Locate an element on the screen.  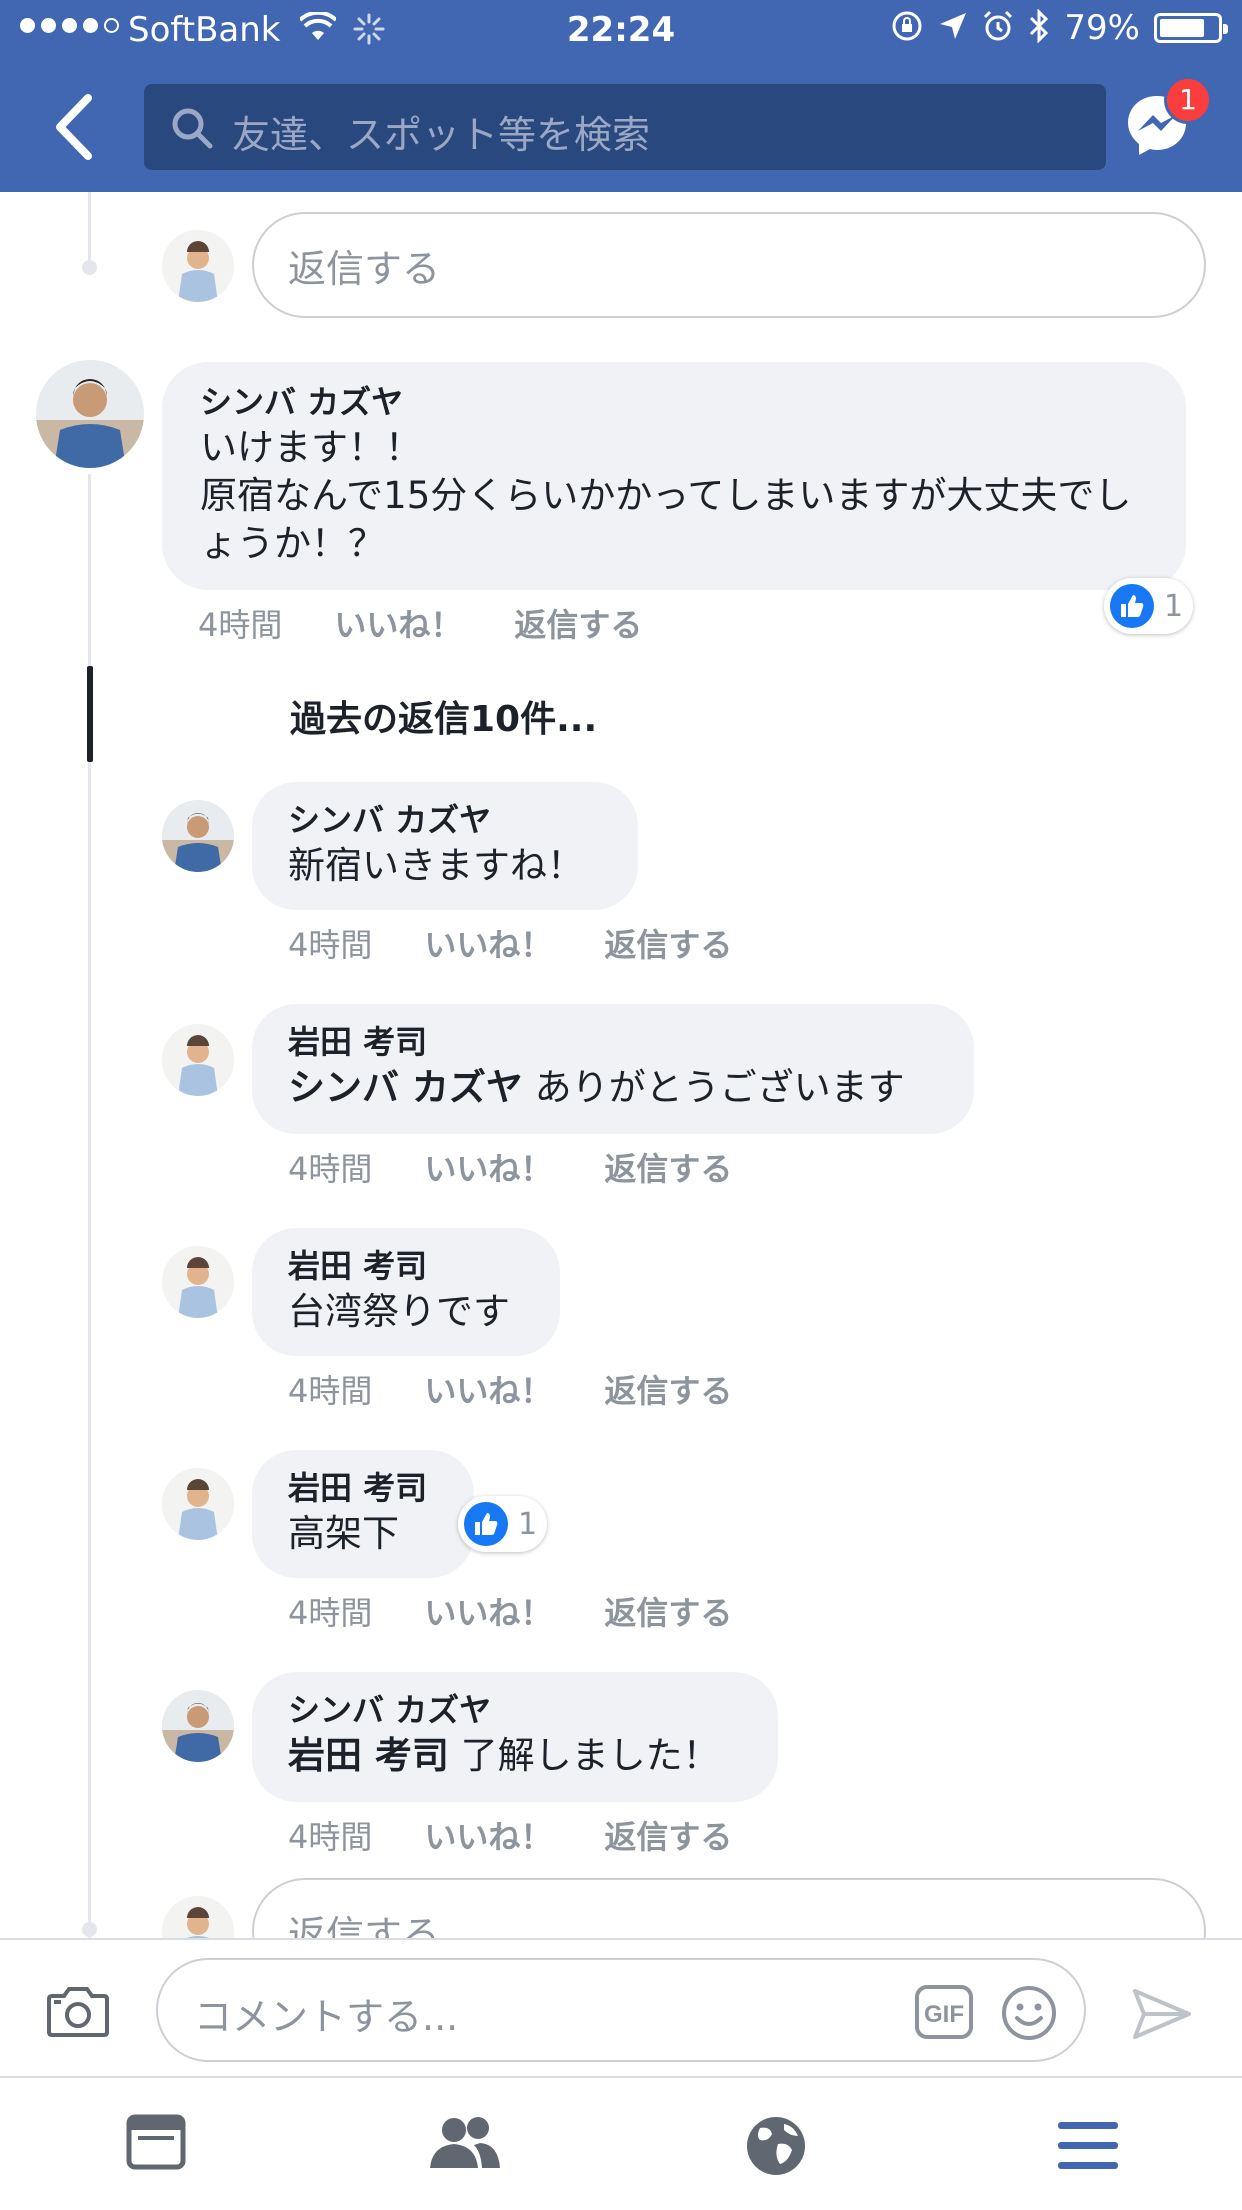
back-button is located at coordinates (78, 127).